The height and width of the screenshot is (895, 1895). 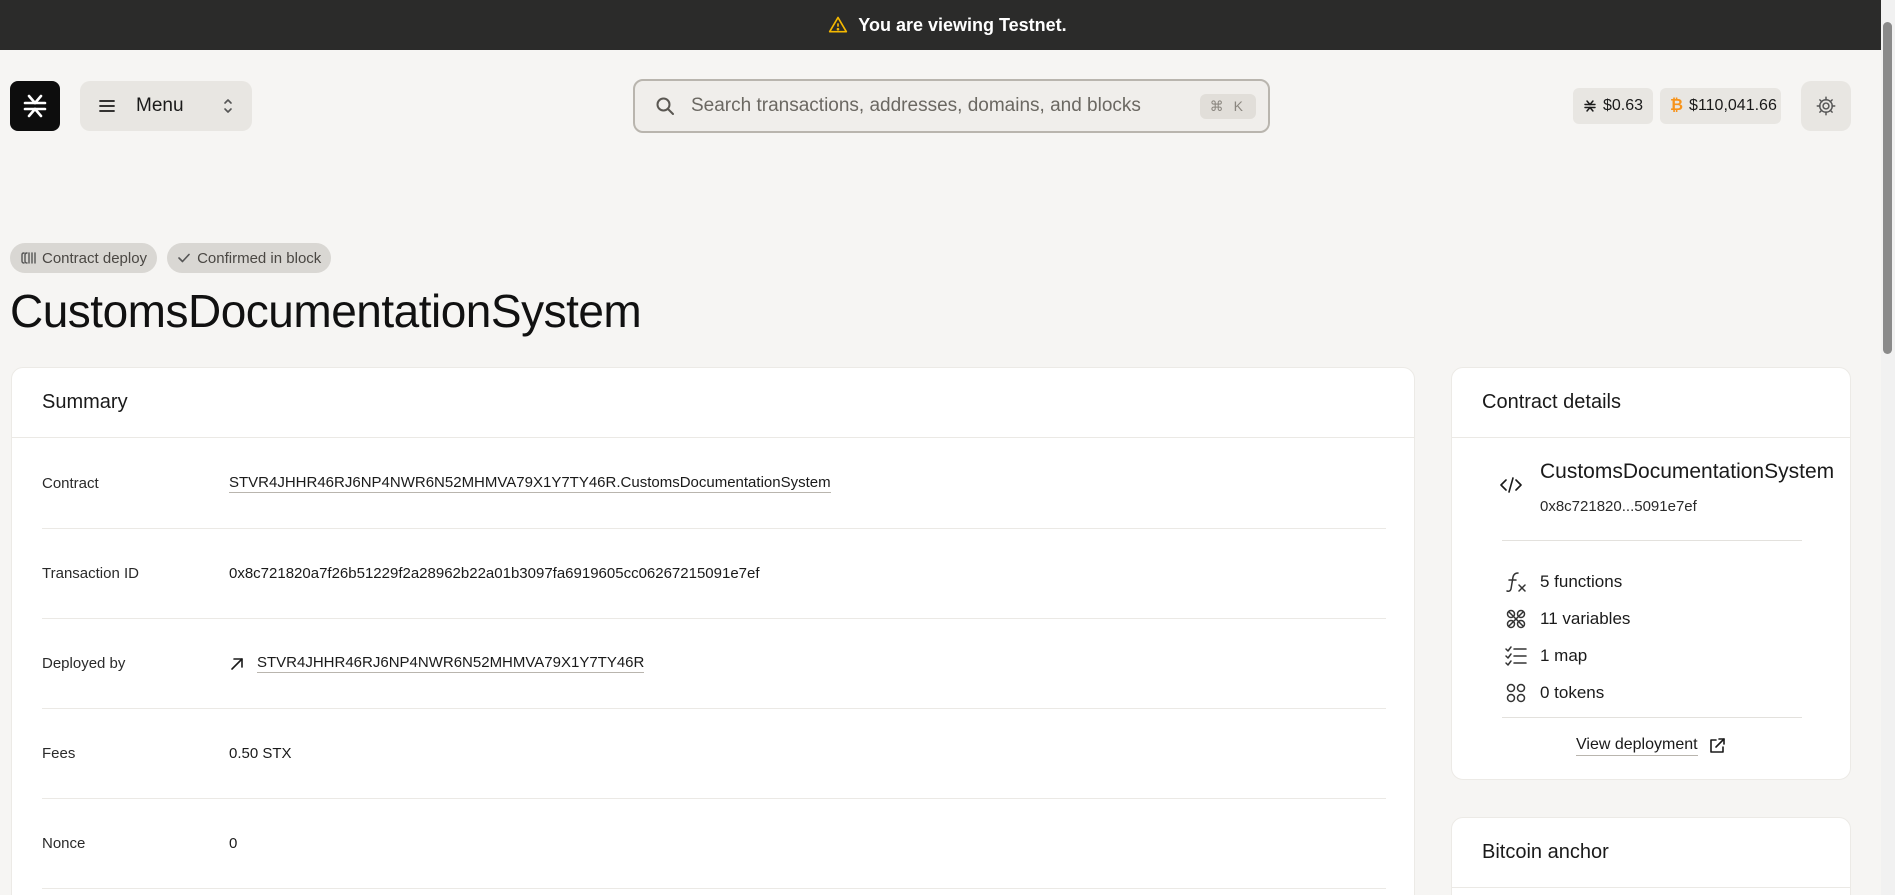 I want to click on bitcoin-anchor-card: Bitcoin anchor, so click(x=1651, y=856).